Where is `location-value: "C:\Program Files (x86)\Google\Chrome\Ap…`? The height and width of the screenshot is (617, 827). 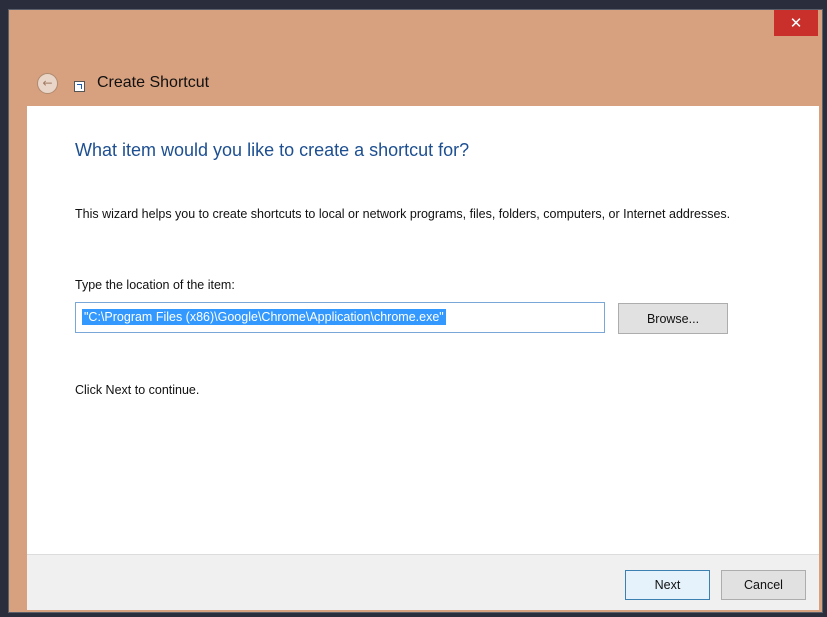 location-value: "C:\Program Files (x86)\Google\Chrome\Ap… is located at coordinates (264, 317).